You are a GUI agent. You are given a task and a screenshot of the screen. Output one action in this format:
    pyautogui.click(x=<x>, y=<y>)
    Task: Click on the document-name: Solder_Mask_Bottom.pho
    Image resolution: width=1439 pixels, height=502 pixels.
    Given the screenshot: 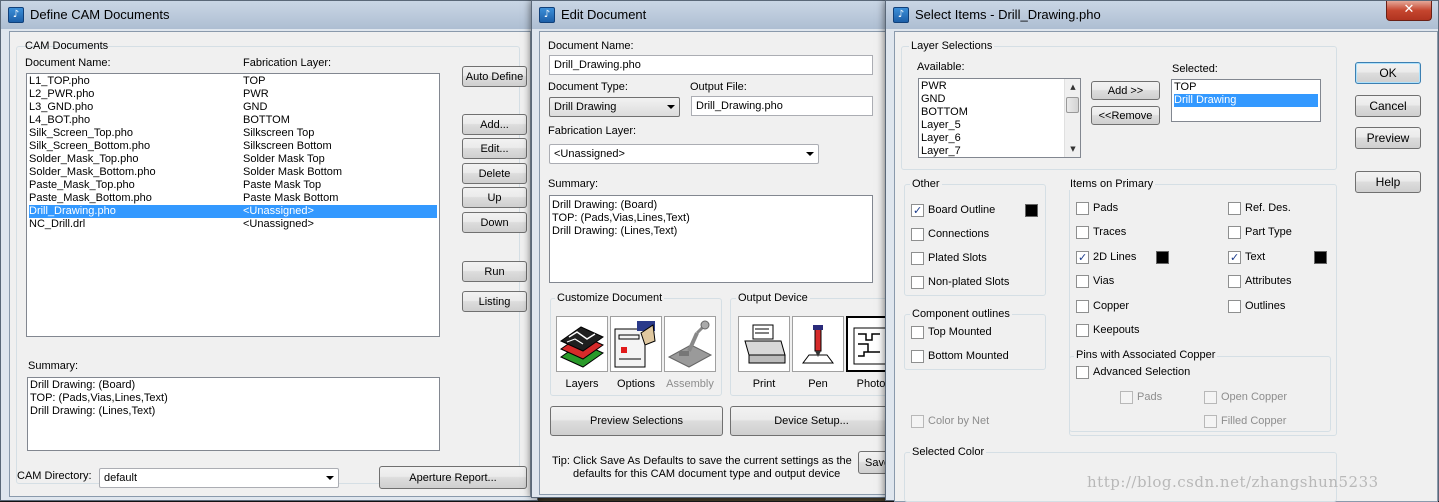 What is the action you would take?
    pyautogui.click(x=92, y=172)
    